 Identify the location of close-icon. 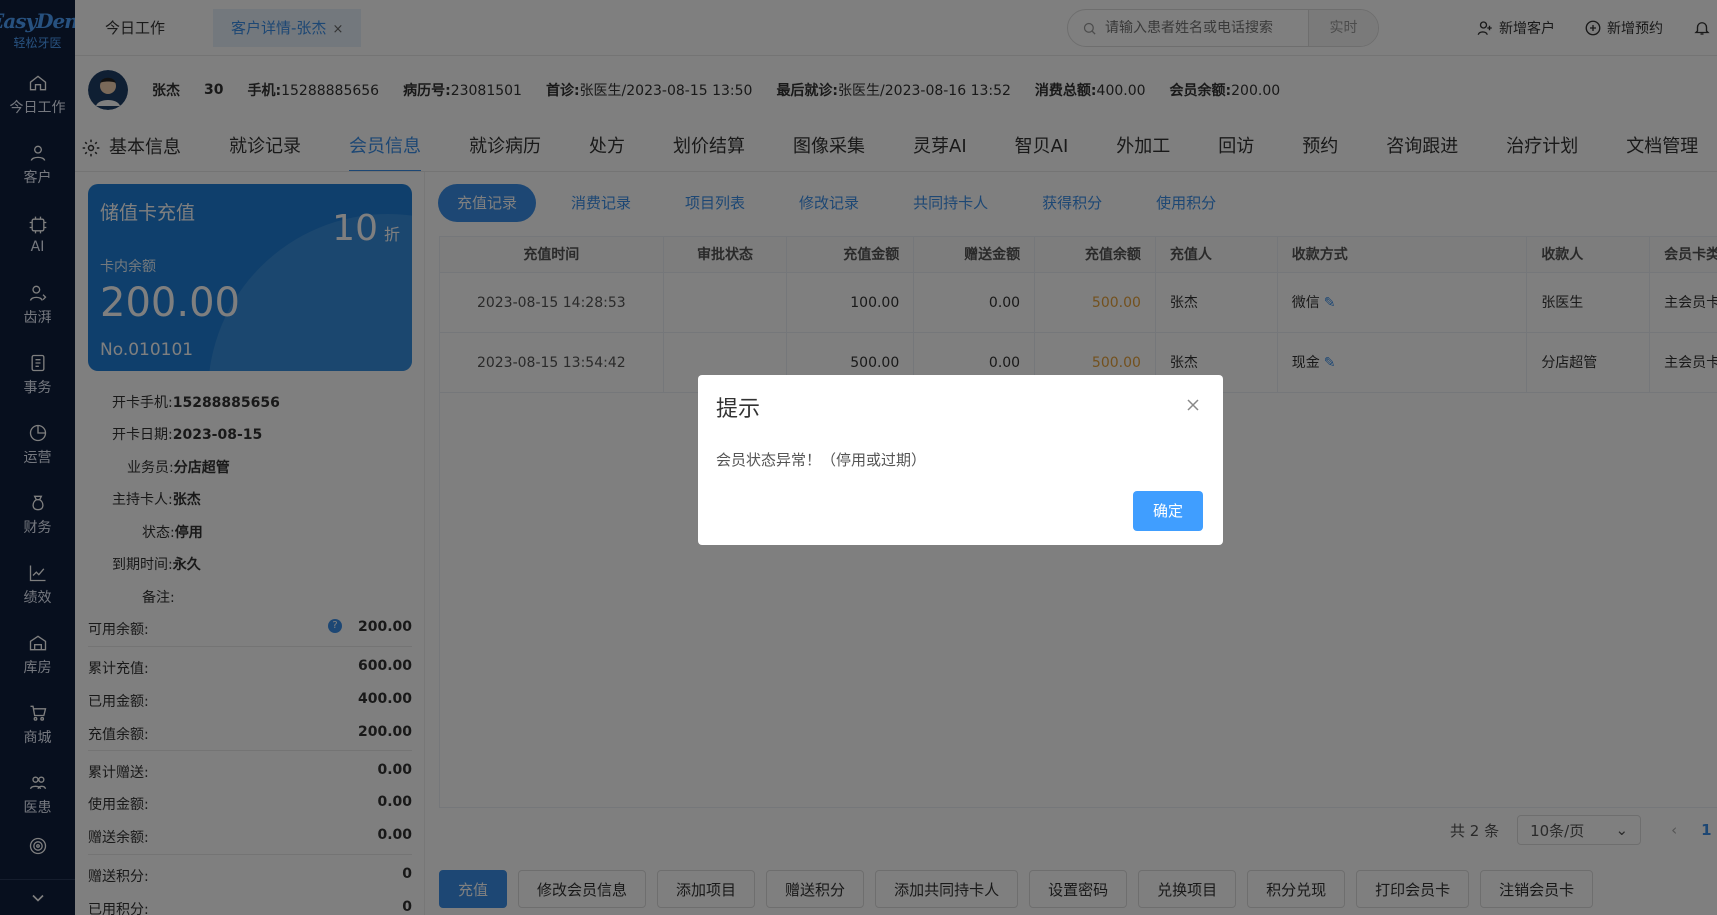
(1193, 405).